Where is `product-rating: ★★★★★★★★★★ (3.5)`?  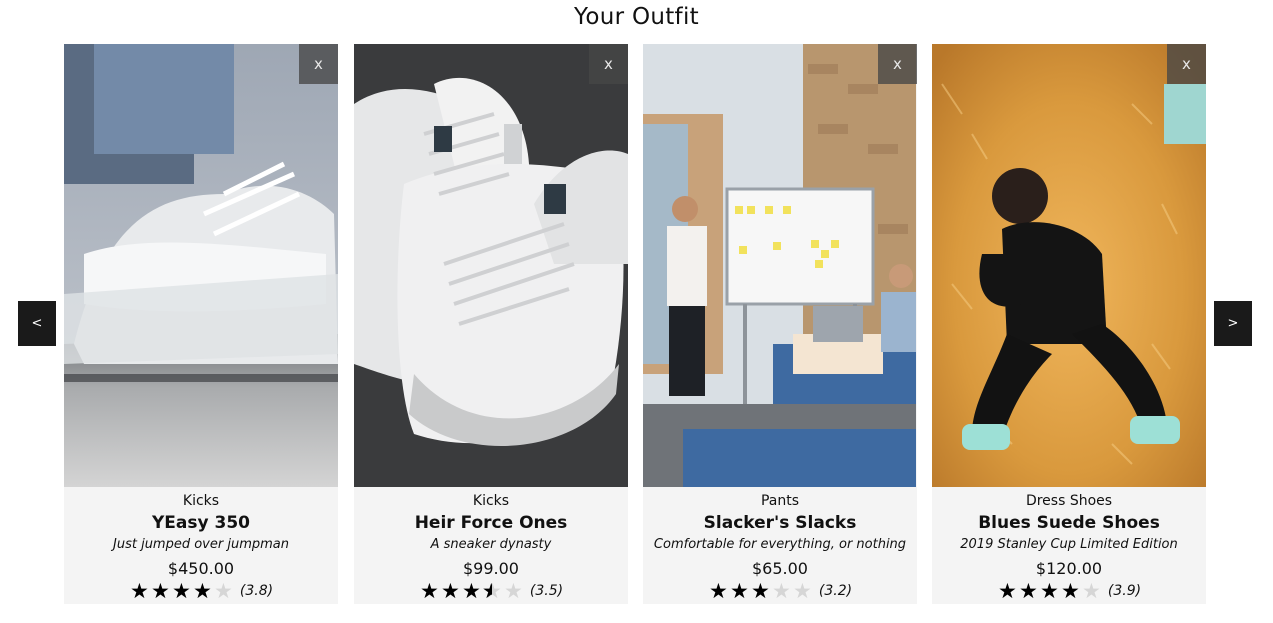
product-rating: ★★★★★★★★★★ (3.5) is located at coordinates (491, 591).